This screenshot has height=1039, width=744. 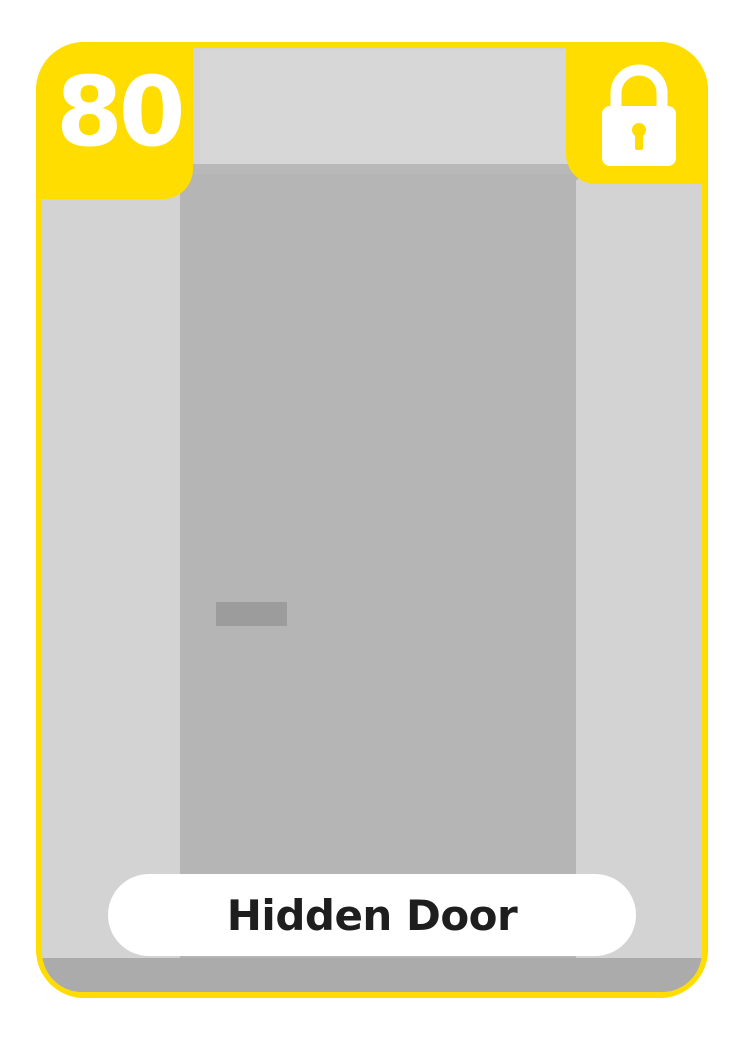 I want to click on card-name: Hidden Door, so click(x=372, y=915).